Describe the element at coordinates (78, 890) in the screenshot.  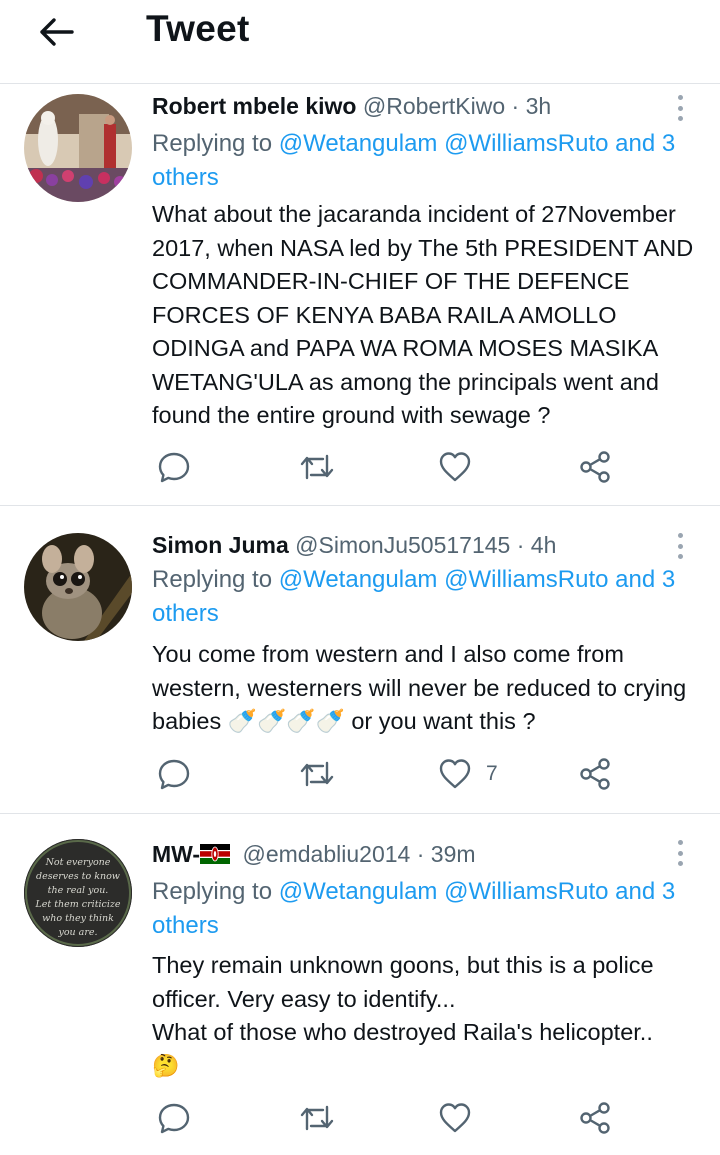
I see `avatar-quote-line: the real you.` at that location.